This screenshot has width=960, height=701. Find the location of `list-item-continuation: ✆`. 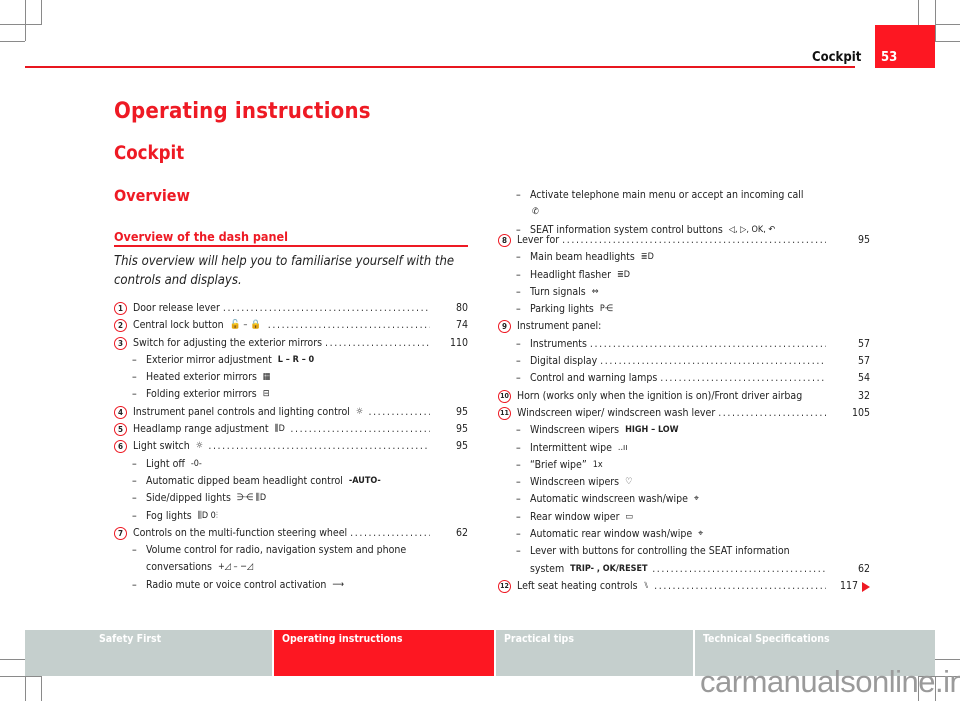

list-item-continuation: ✆ is located at coordinates (693, 212).